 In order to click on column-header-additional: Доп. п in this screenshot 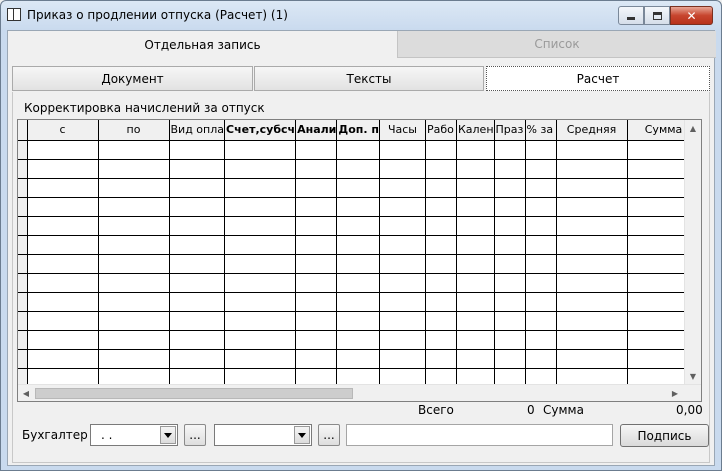, I will do `click(358, 130)`.